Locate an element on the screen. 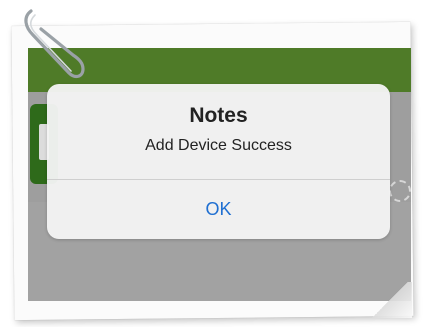 This screenshot has width=423, height=327. spinner-icon is located at coordinates (400, 191).